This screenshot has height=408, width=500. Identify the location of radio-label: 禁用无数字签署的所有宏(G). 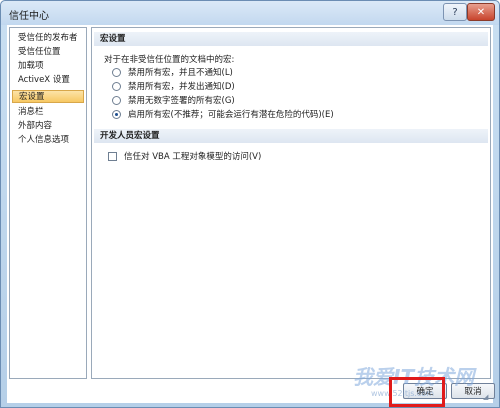
(181, 101).